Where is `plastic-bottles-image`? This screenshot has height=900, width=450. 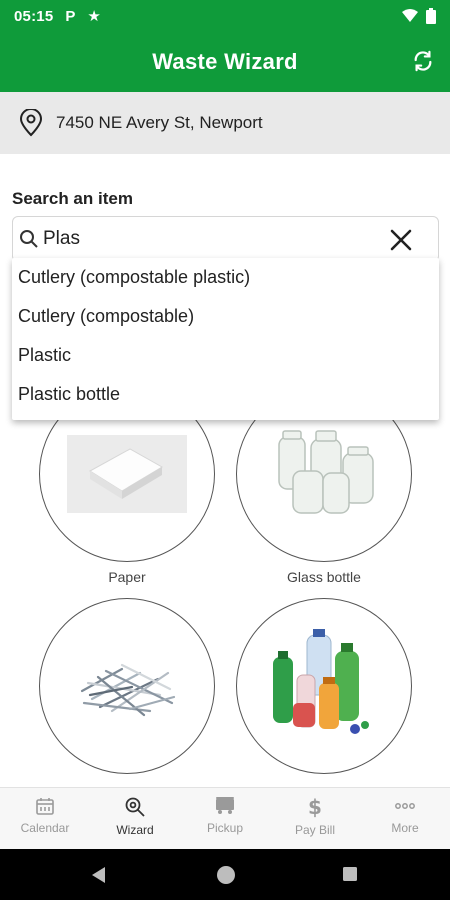
plastic-bottles-image is located at coordinates (321, 681).